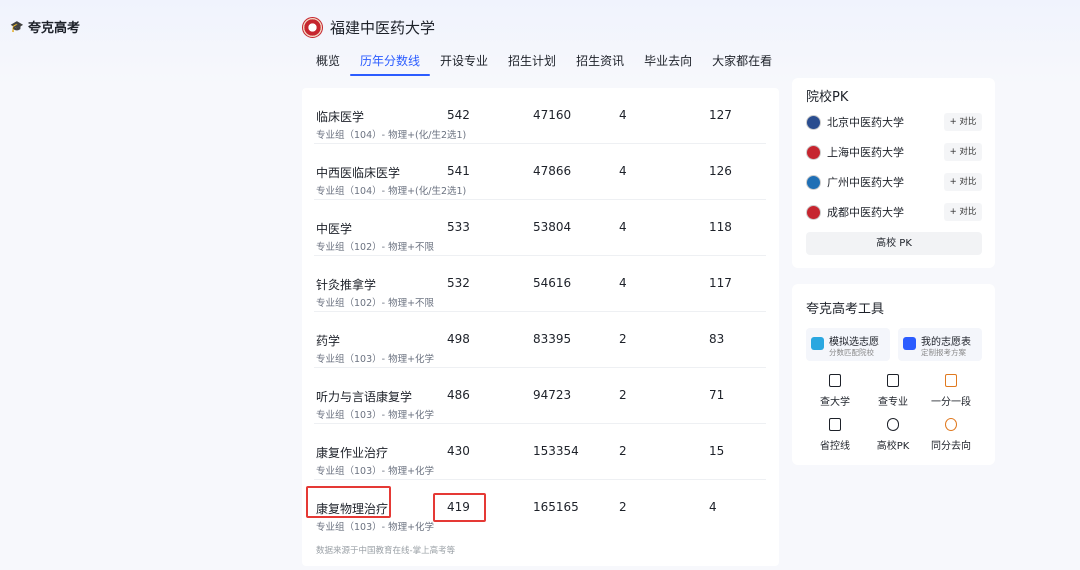 This screenshot has width=1080, height=570. What do you see at coordinates (552, 115) in the screenshot?
I see `min-rank: 47160` at bounding box center [552, 115].